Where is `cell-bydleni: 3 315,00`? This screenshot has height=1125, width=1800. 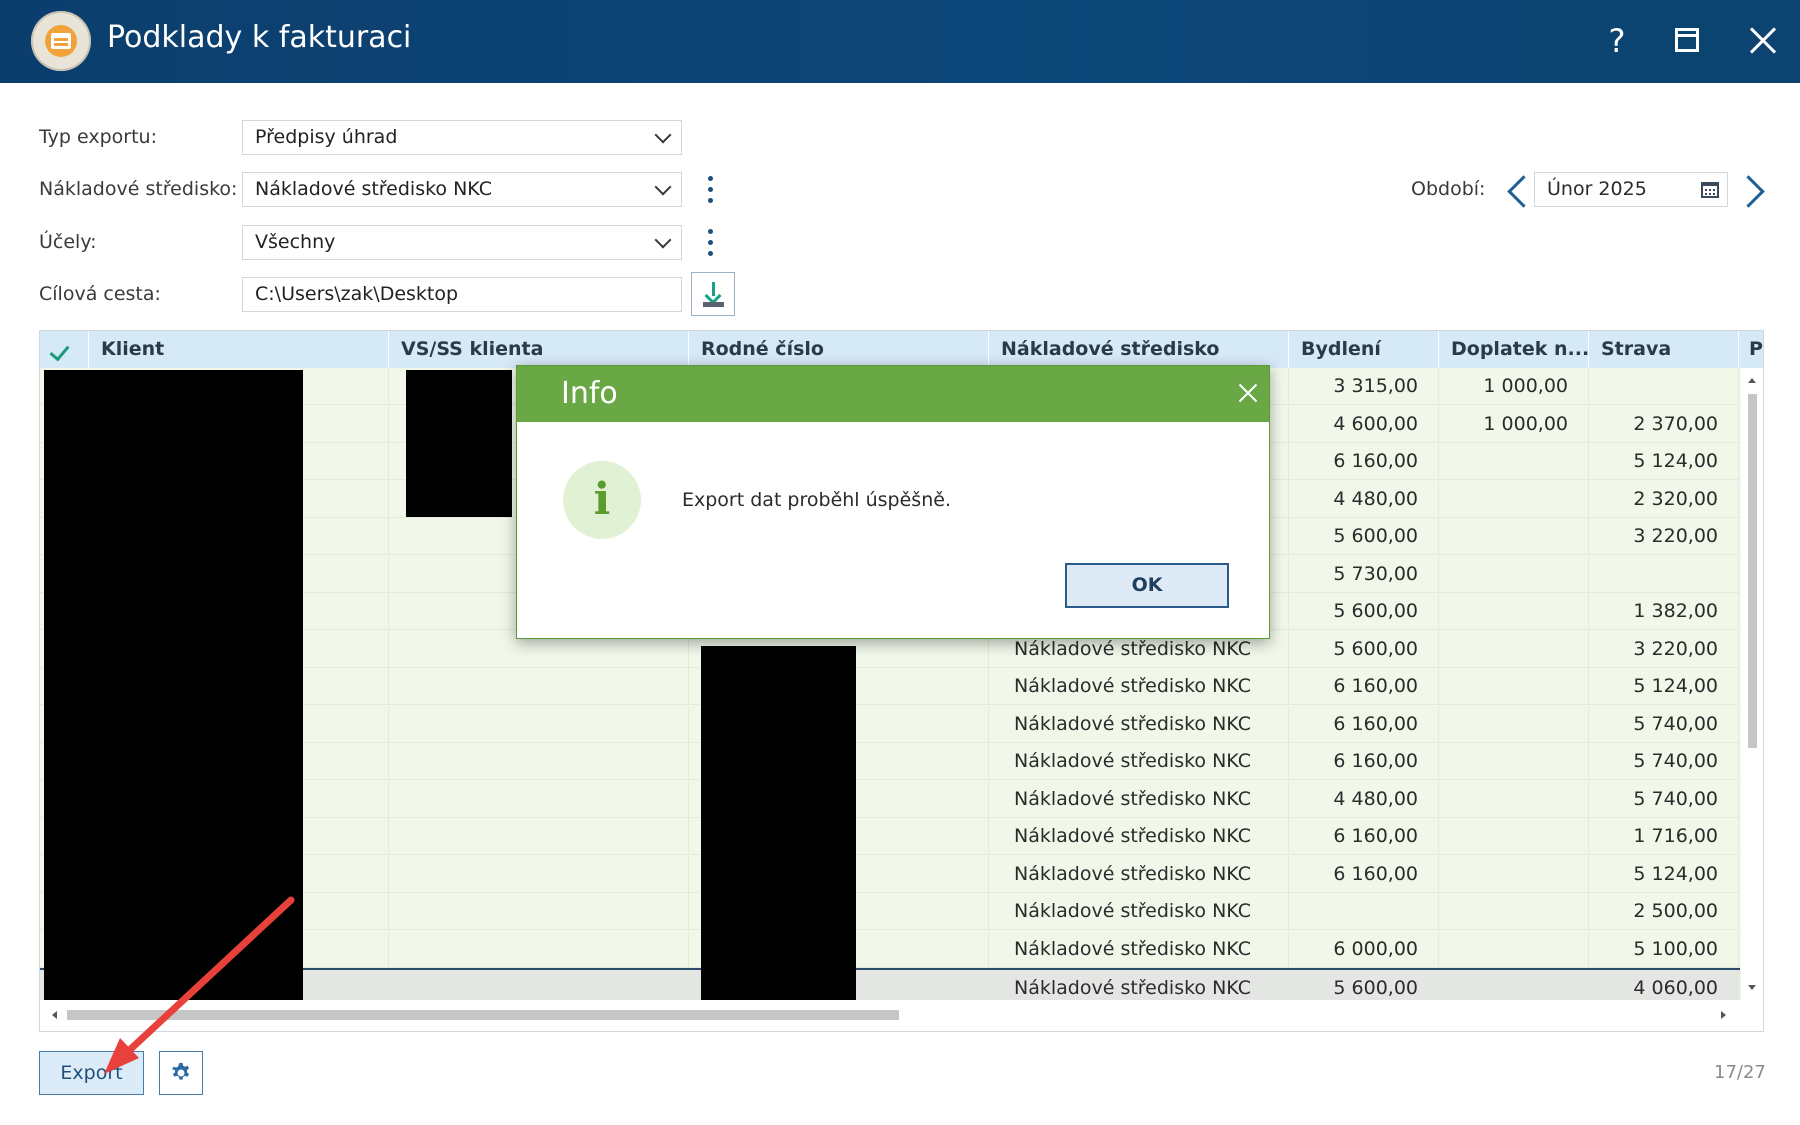 cell-bydleni: 3 315,00 is located at coordinates (1364, 386).